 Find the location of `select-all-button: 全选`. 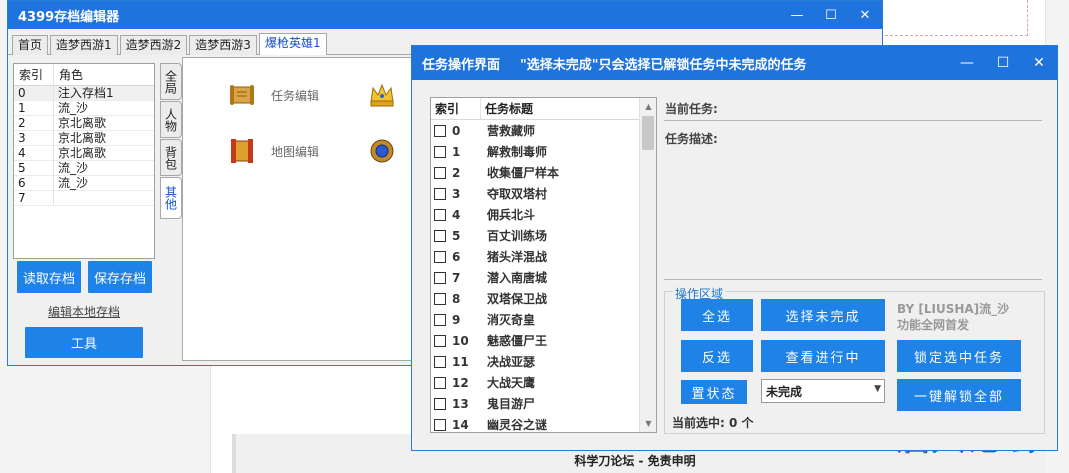

select-all-button: 全选 is located at coordinates (717, 315).